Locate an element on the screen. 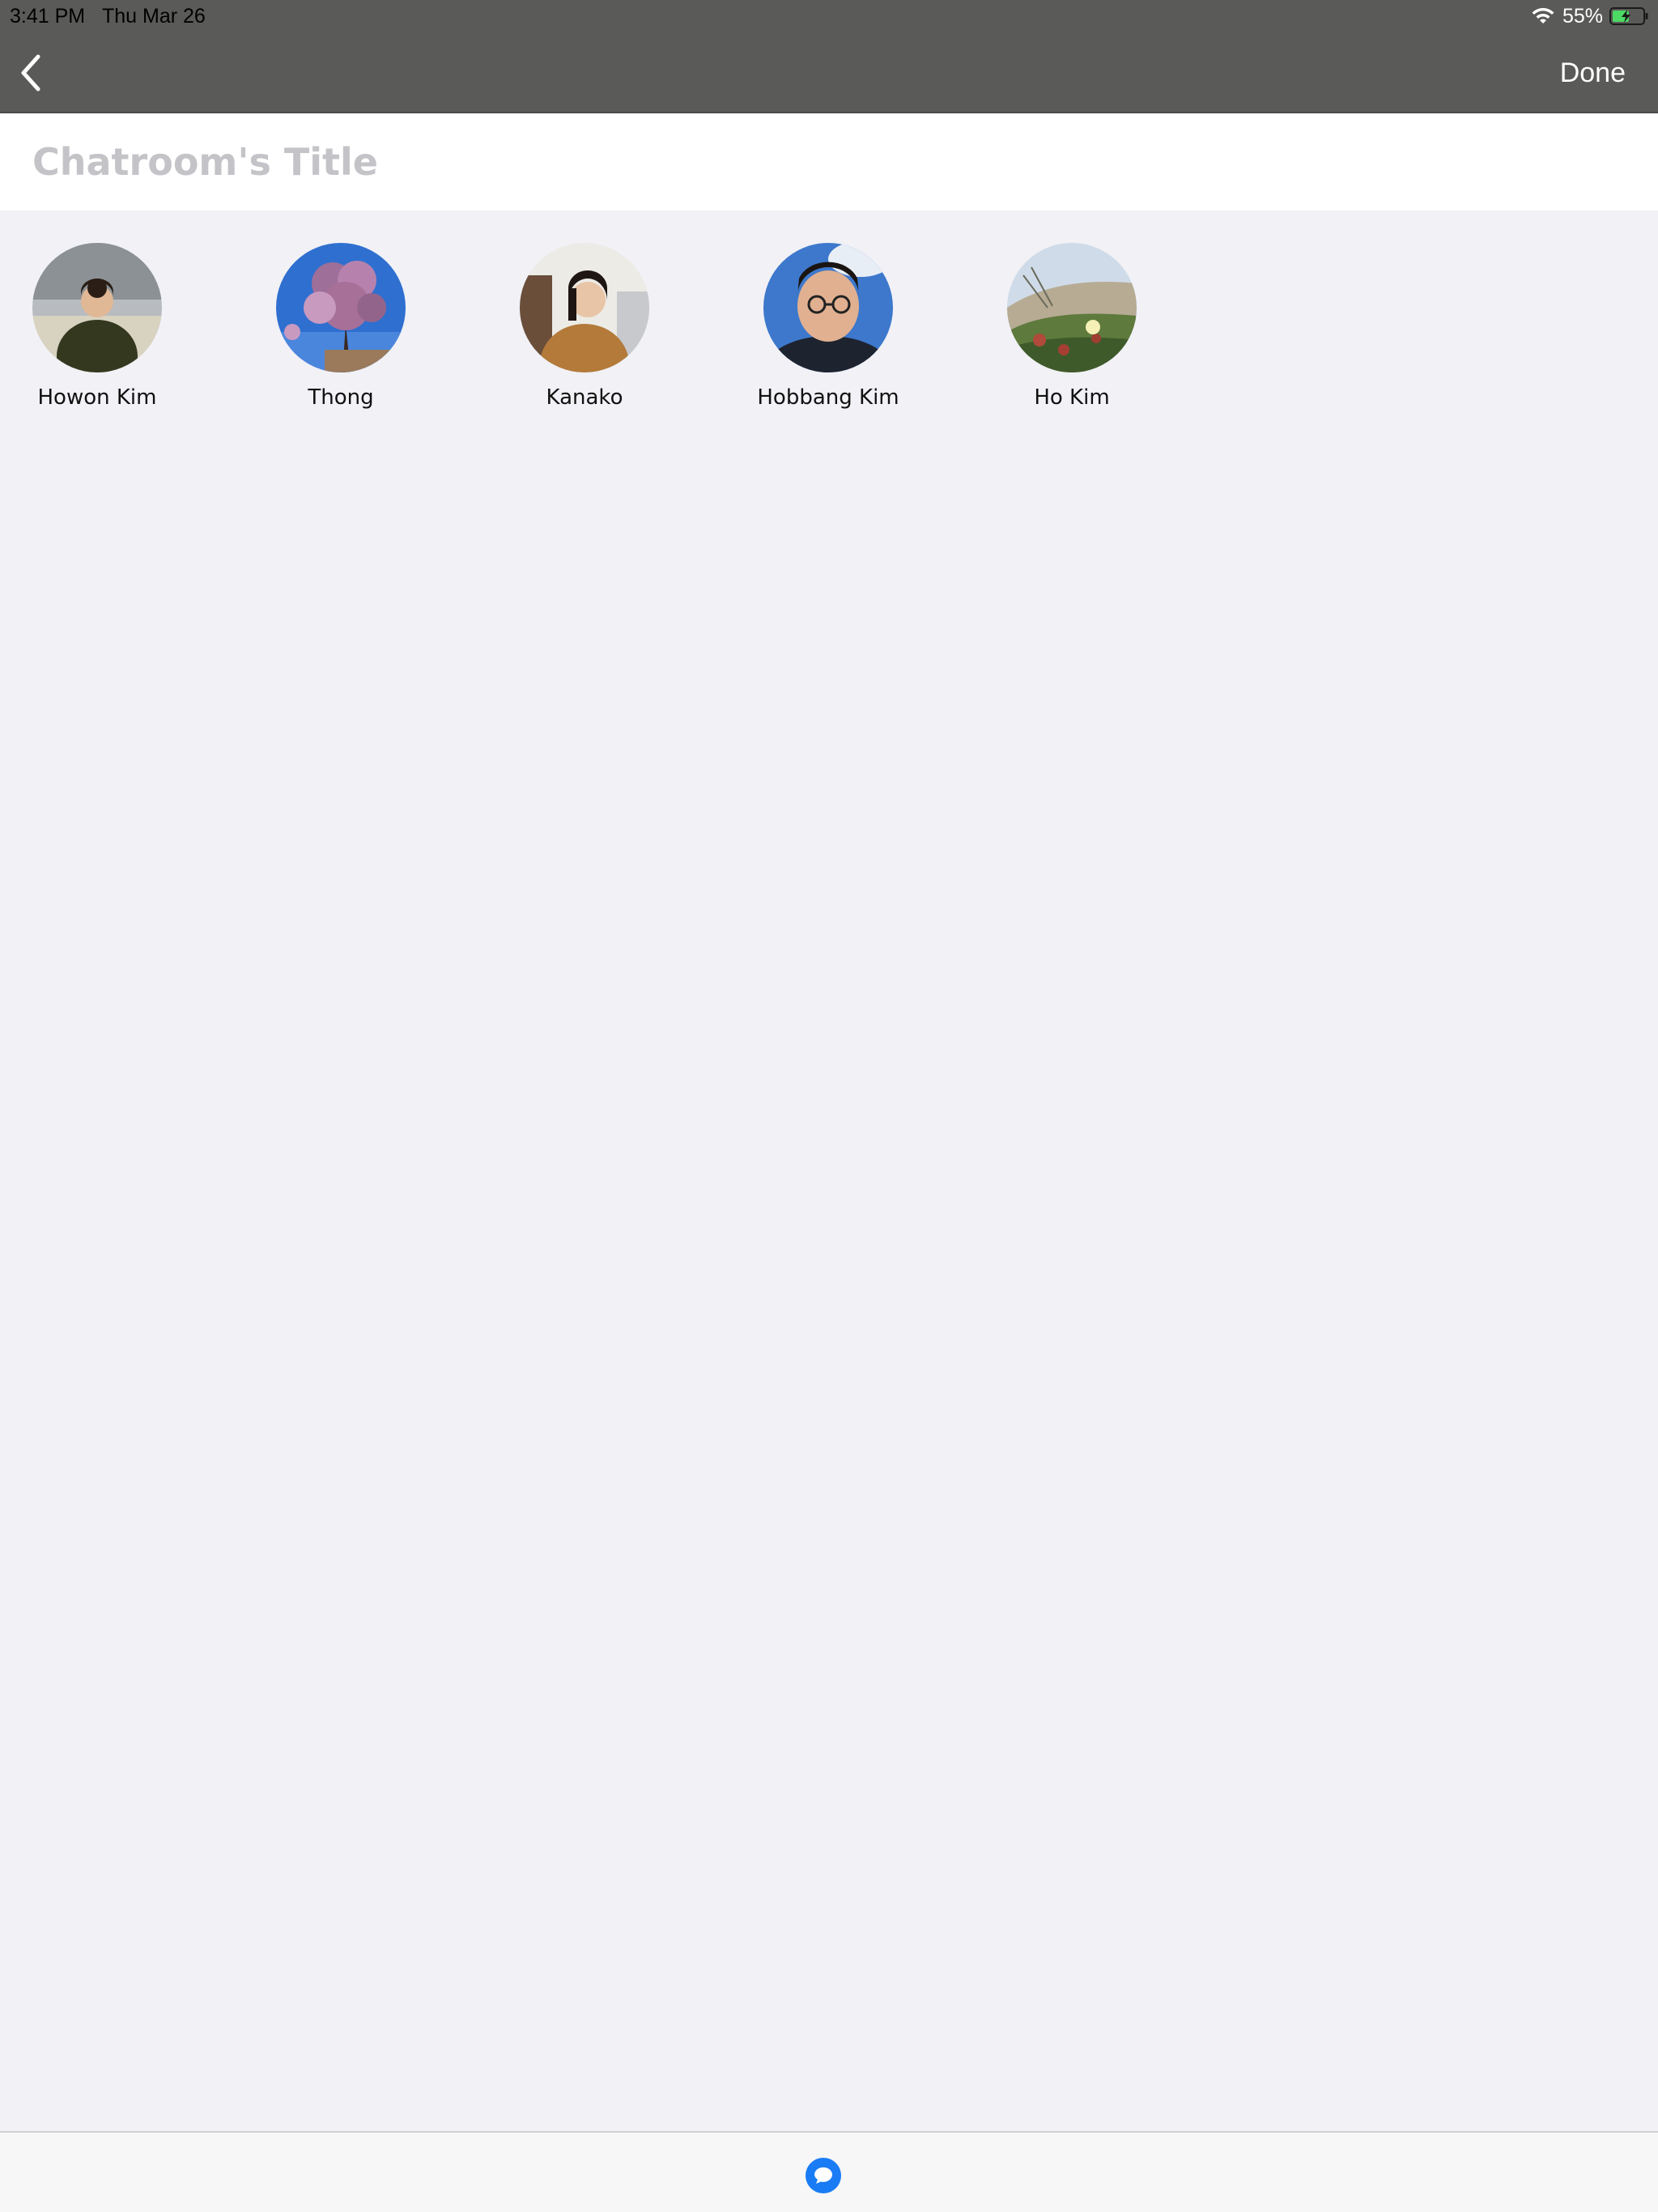 The width and height of the screenshot is (1658, 2212). member-item: Howon Kim is located at coordinates (97, 332).